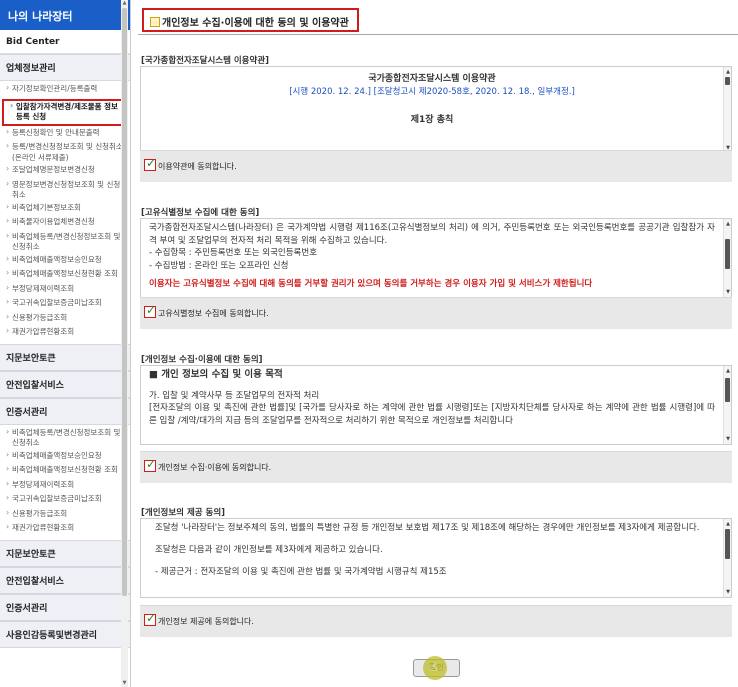  I want to click on provision-scrollbar: ▲ ▼, so click(727, 558).